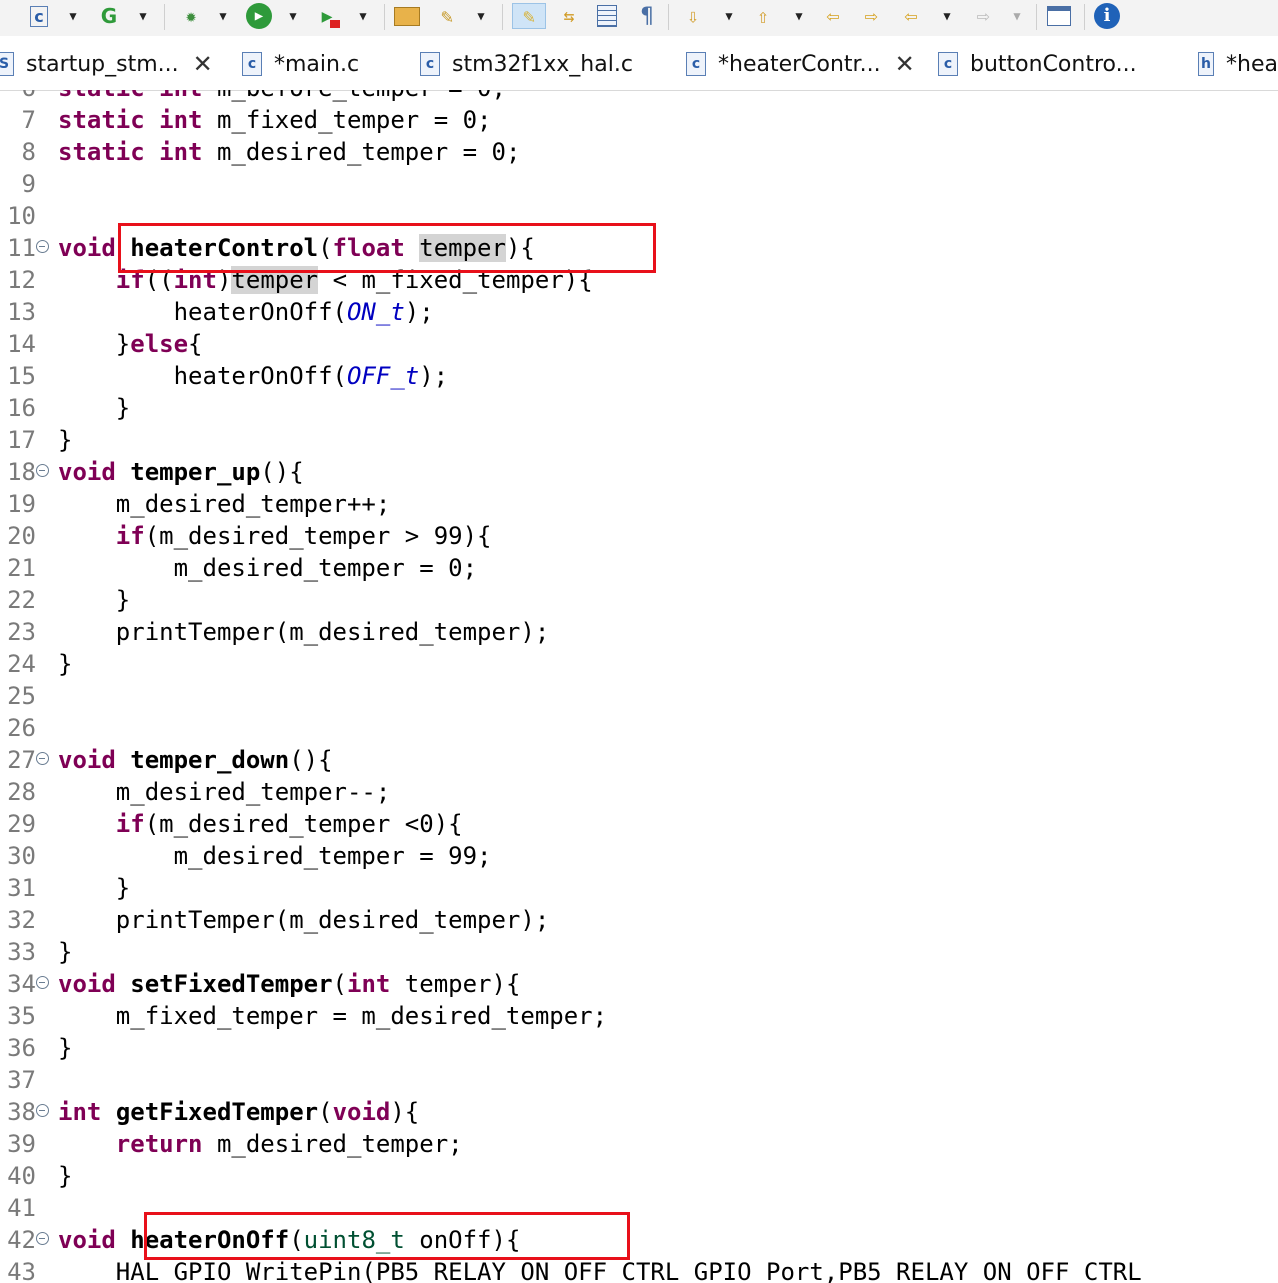  Describe the element at coordinates (481, 16) in the screenshot. I see `wand-dropdown: ▼` at that location.